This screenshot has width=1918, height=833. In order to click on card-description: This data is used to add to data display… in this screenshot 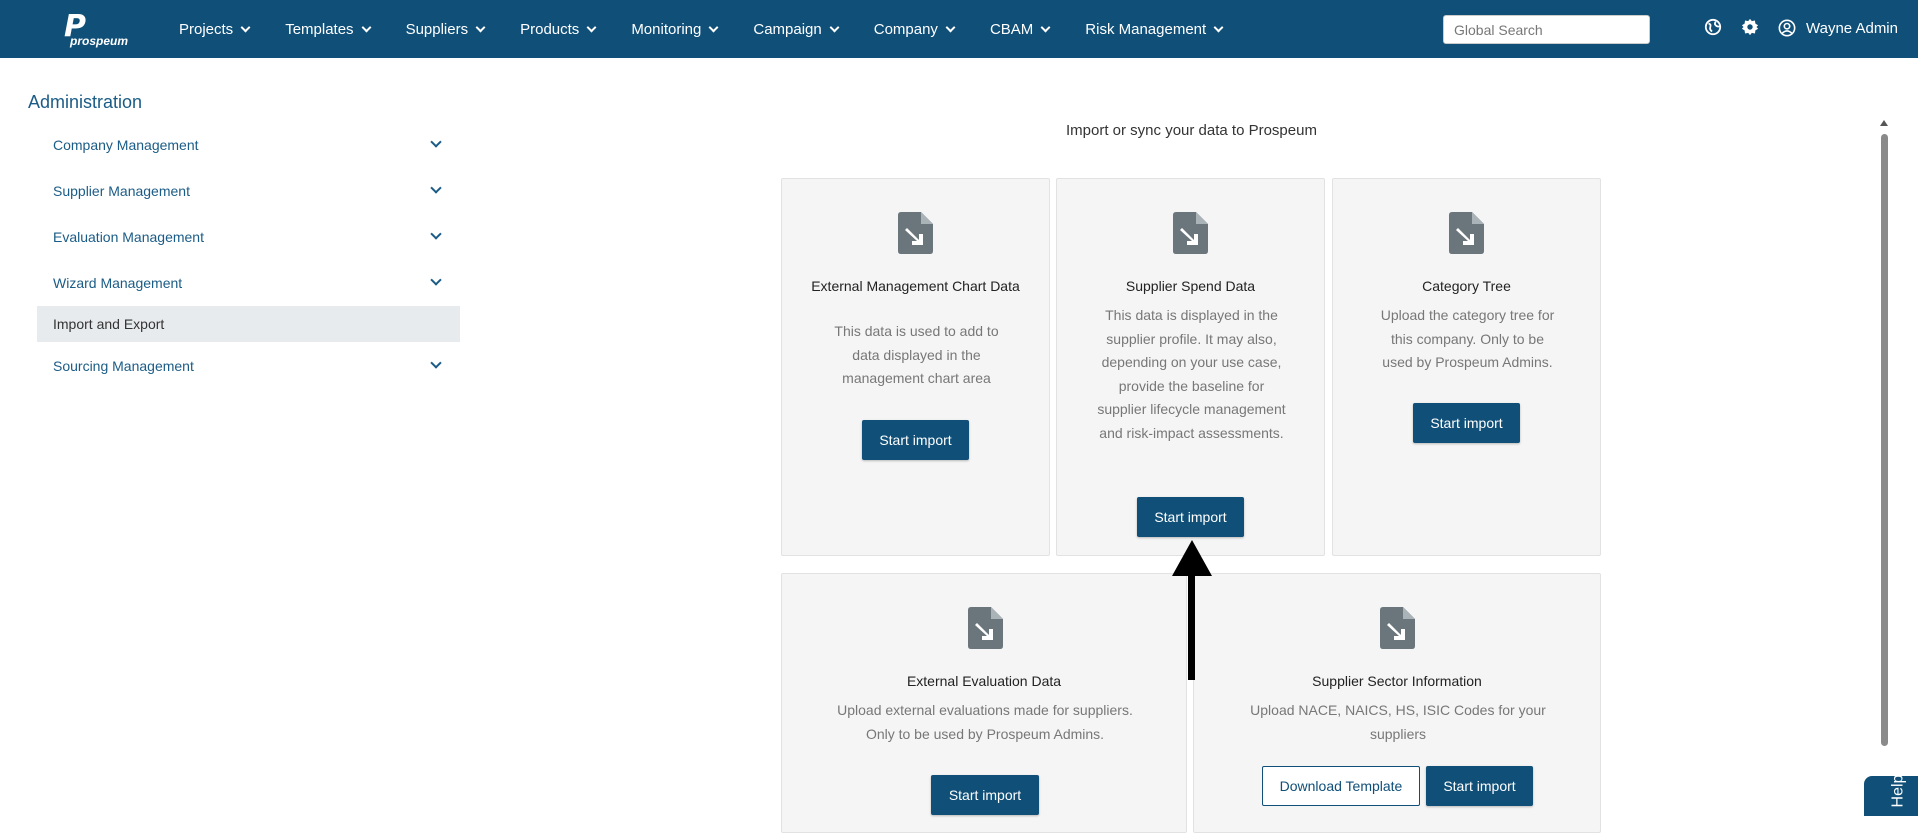, I will do `click(916, 354)`.